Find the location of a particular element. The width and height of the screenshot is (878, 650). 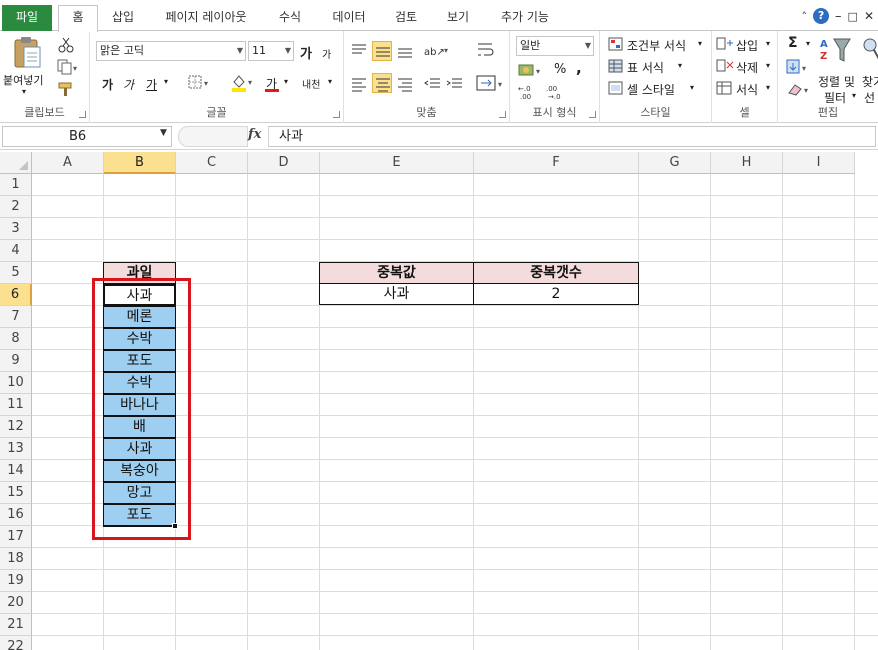

column-header: D is located at coordinates (284, 163).